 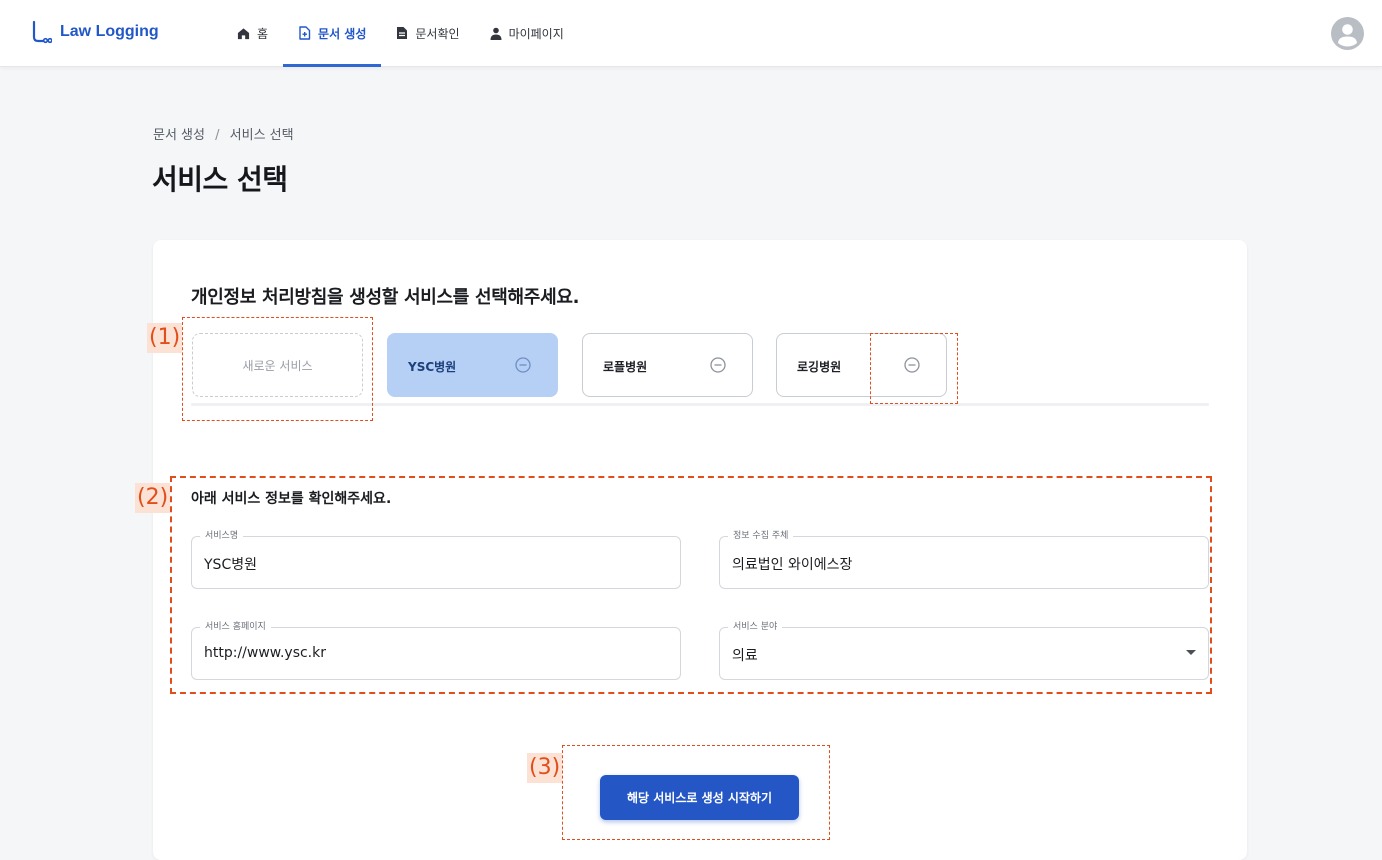 I want to click on annotation-label-1: (1), so click(x=165, y=338).